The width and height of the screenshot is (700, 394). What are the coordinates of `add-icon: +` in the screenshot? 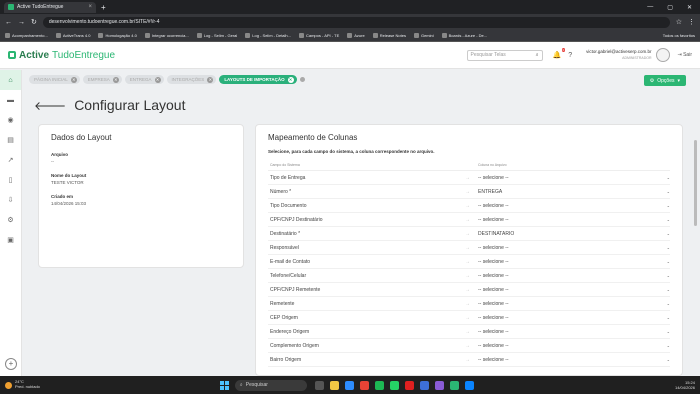 It's located at (11, 364).